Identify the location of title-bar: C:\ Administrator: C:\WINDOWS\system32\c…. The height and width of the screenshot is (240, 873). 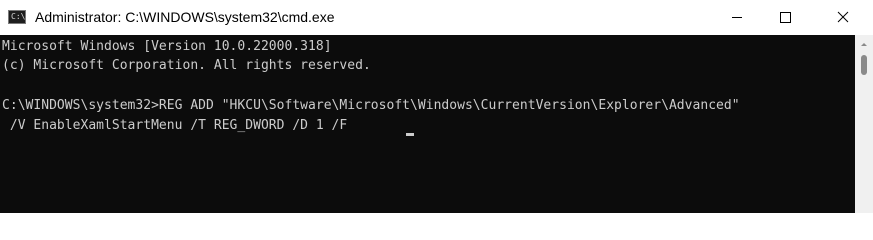
(436, 17).